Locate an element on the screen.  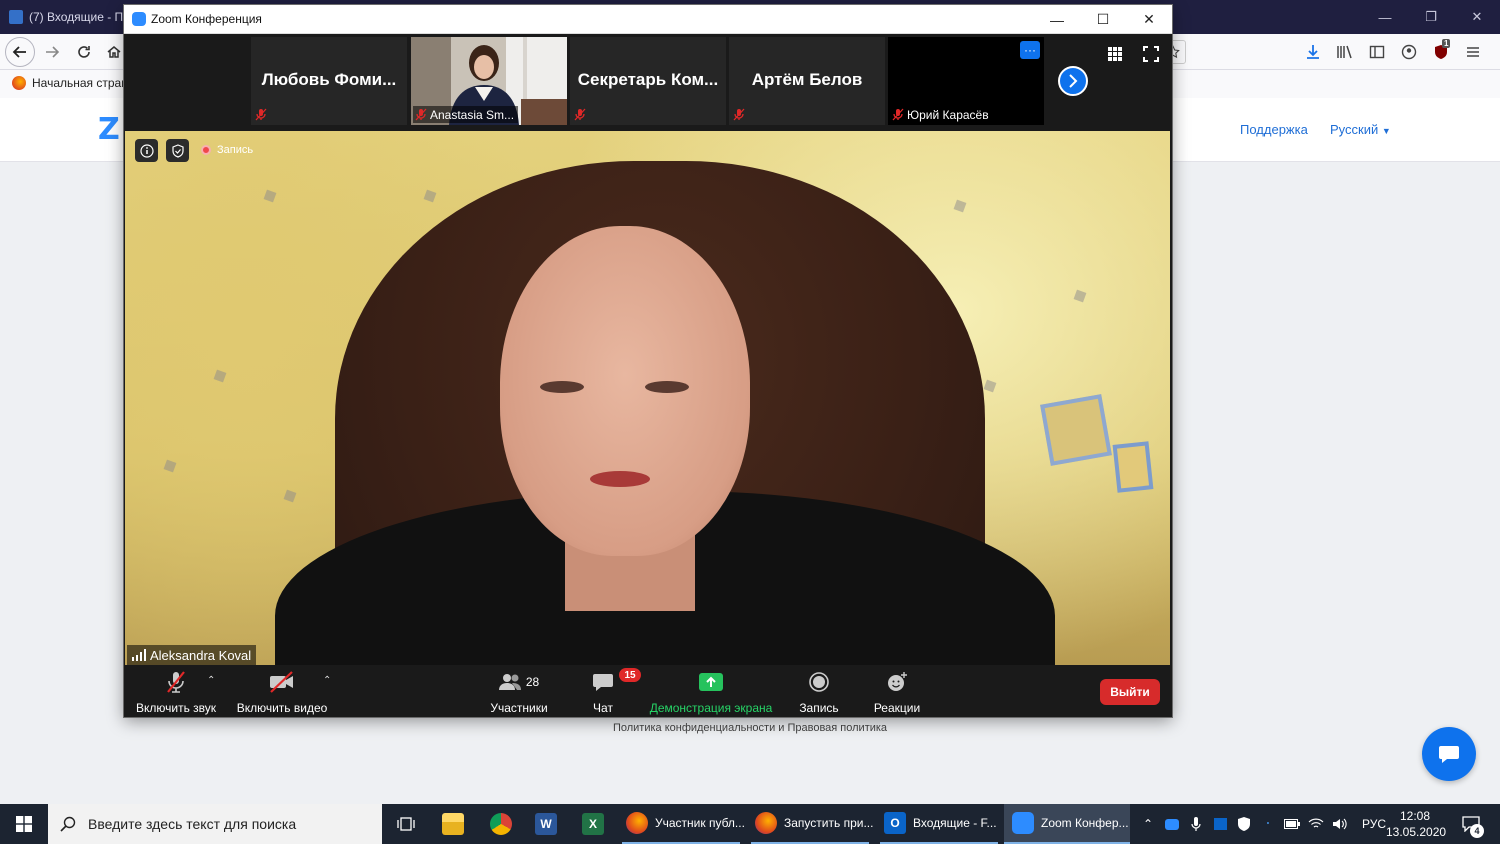
share-screen-icon is located at coordinates (711, 682).